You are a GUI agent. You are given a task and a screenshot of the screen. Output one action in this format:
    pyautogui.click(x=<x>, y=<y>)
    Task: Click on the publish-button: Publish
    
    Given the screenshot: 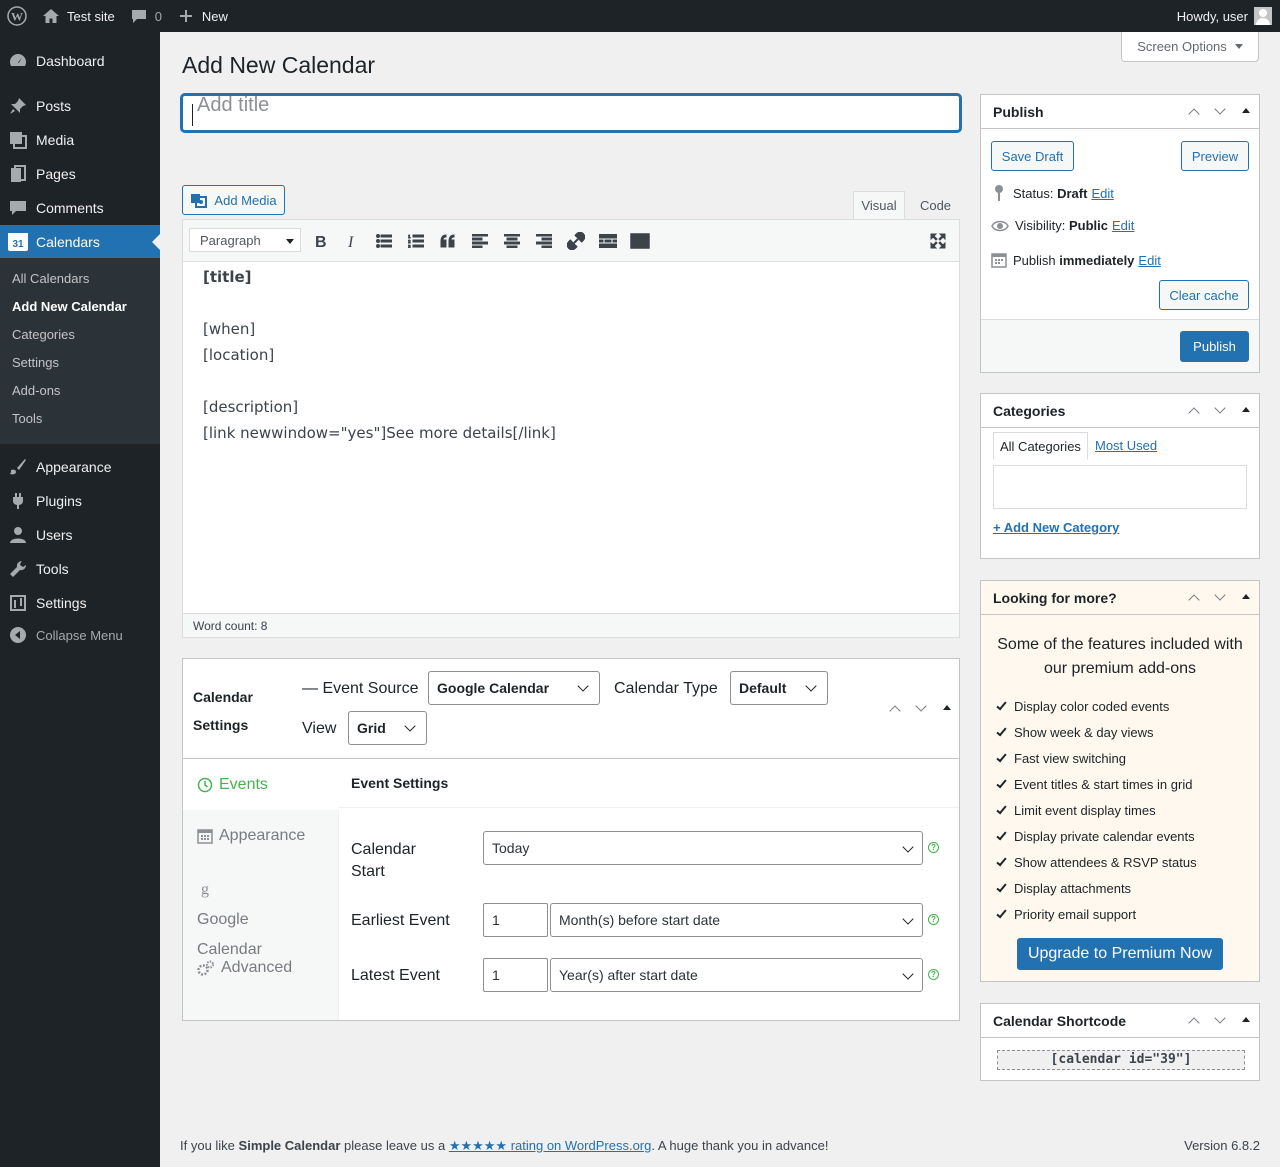 What is the action you would take?
    pyautogui.click(x=1214, y=346)
    